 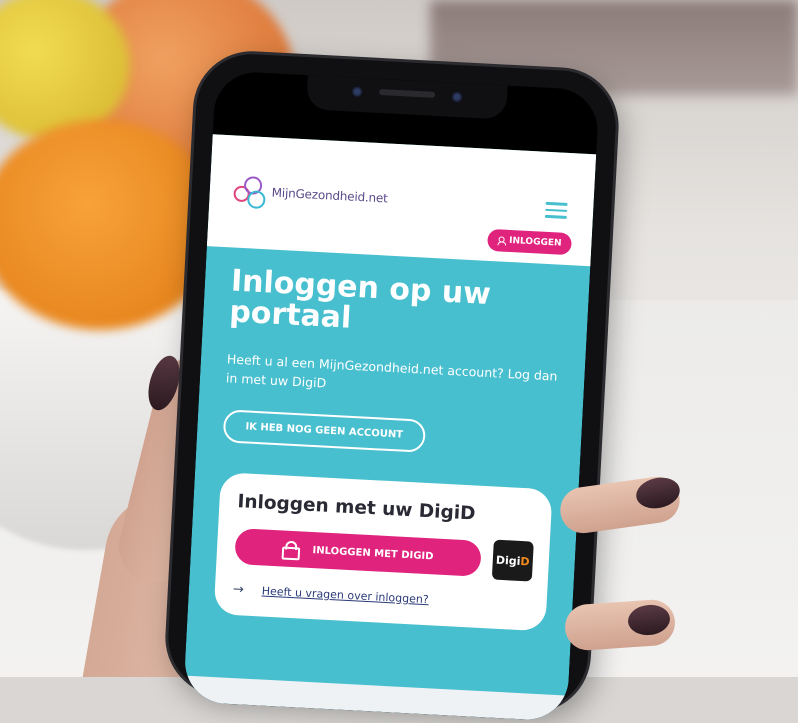 I want to click on digid-logo-text-accent: D, so click(x=525, y=561).